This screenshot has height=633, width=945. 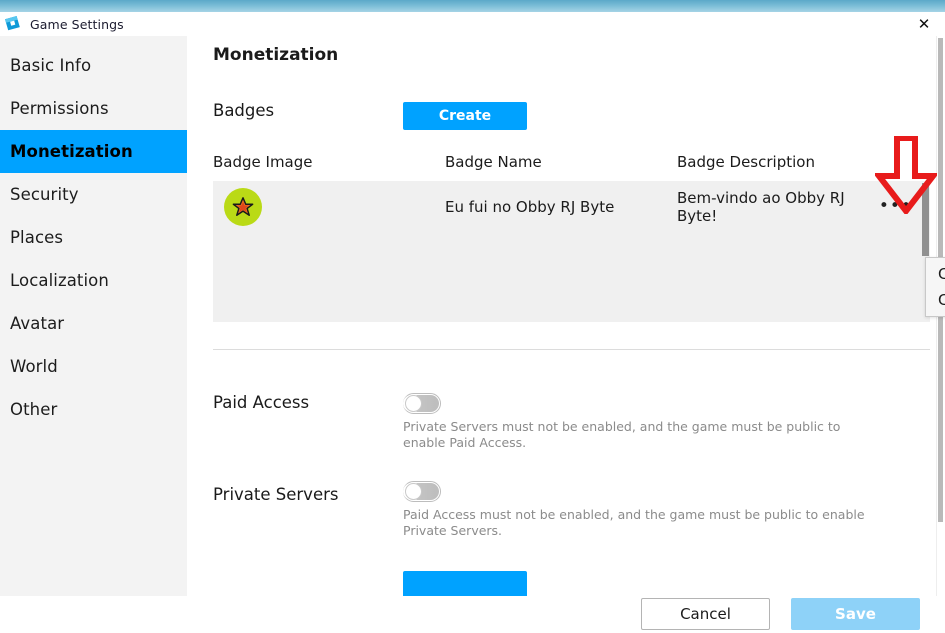 I want to click on sidebar-item-label: Avatar, so click(x=37, y=323).